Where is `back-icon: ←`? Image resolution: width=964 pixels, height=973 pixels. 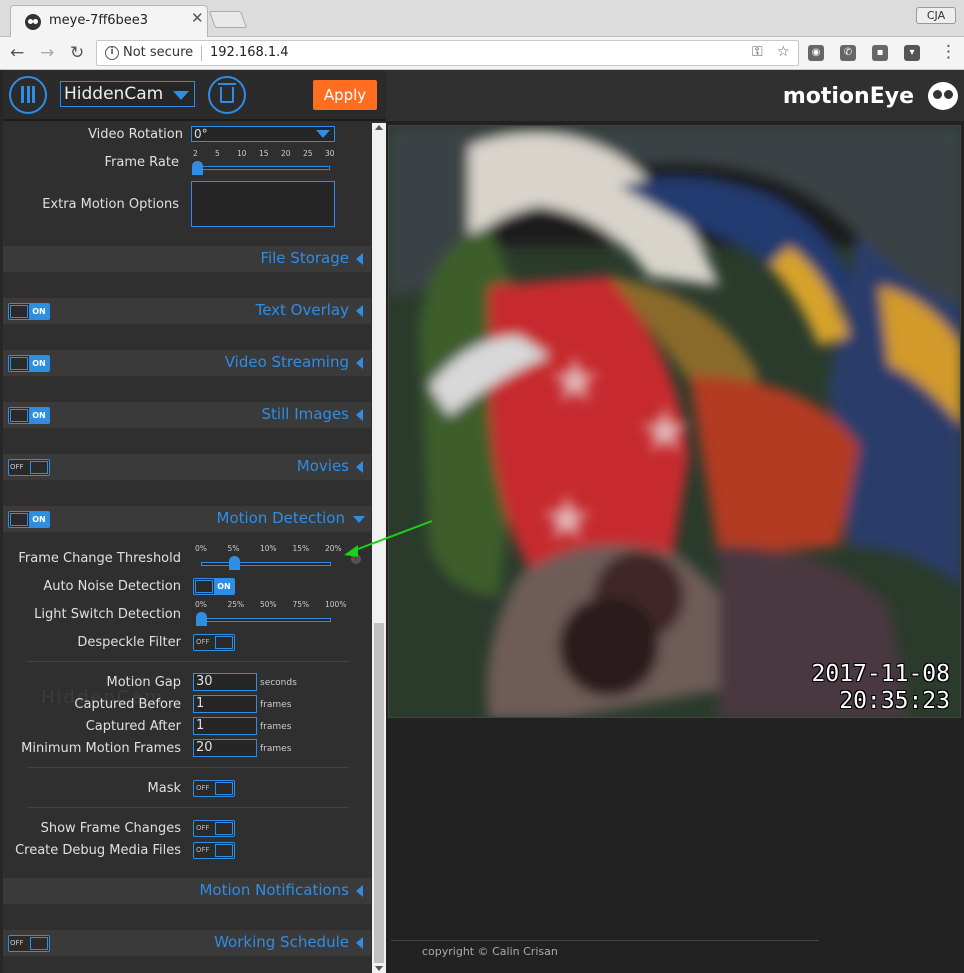 back-icon: ← is located at coordinates (17, 53).